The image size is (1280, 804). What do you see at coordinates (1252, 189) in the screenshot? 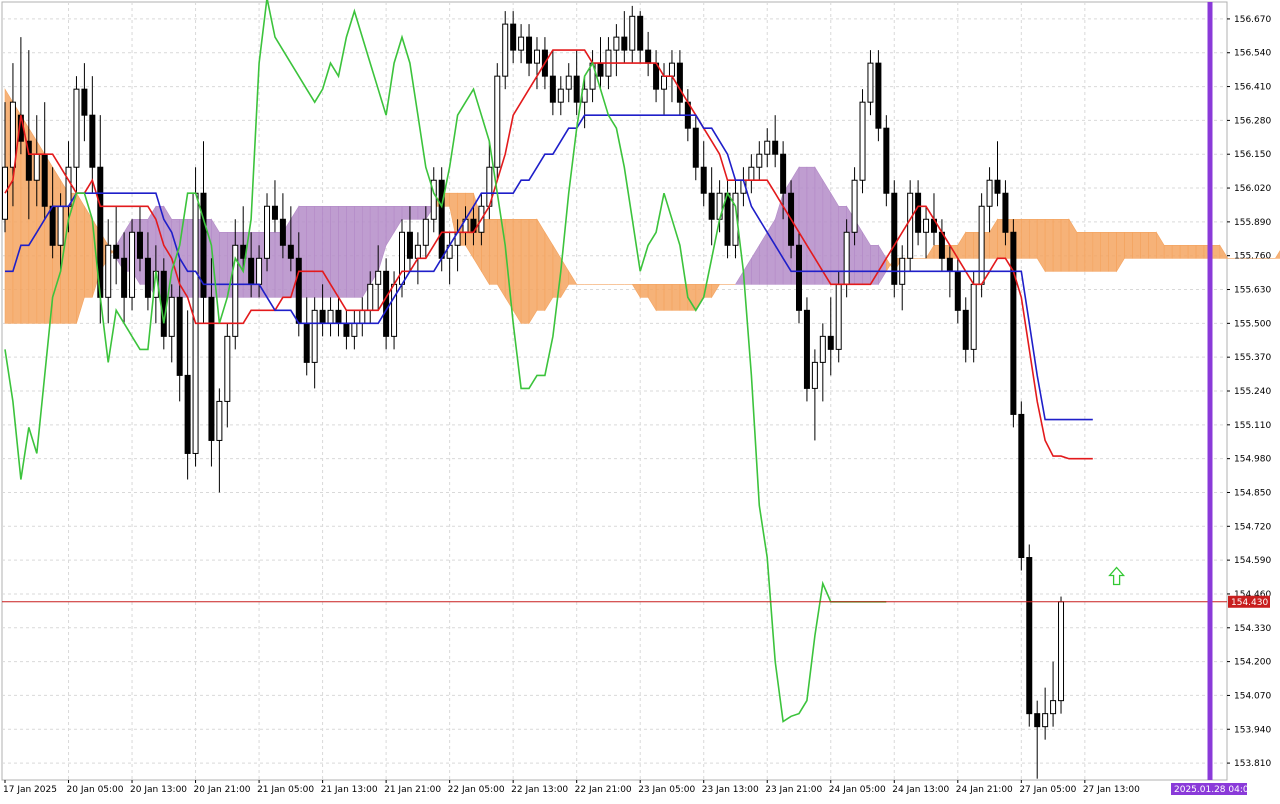
I see `price-tick-label: 156.020` at bounding box center [1252, 189].